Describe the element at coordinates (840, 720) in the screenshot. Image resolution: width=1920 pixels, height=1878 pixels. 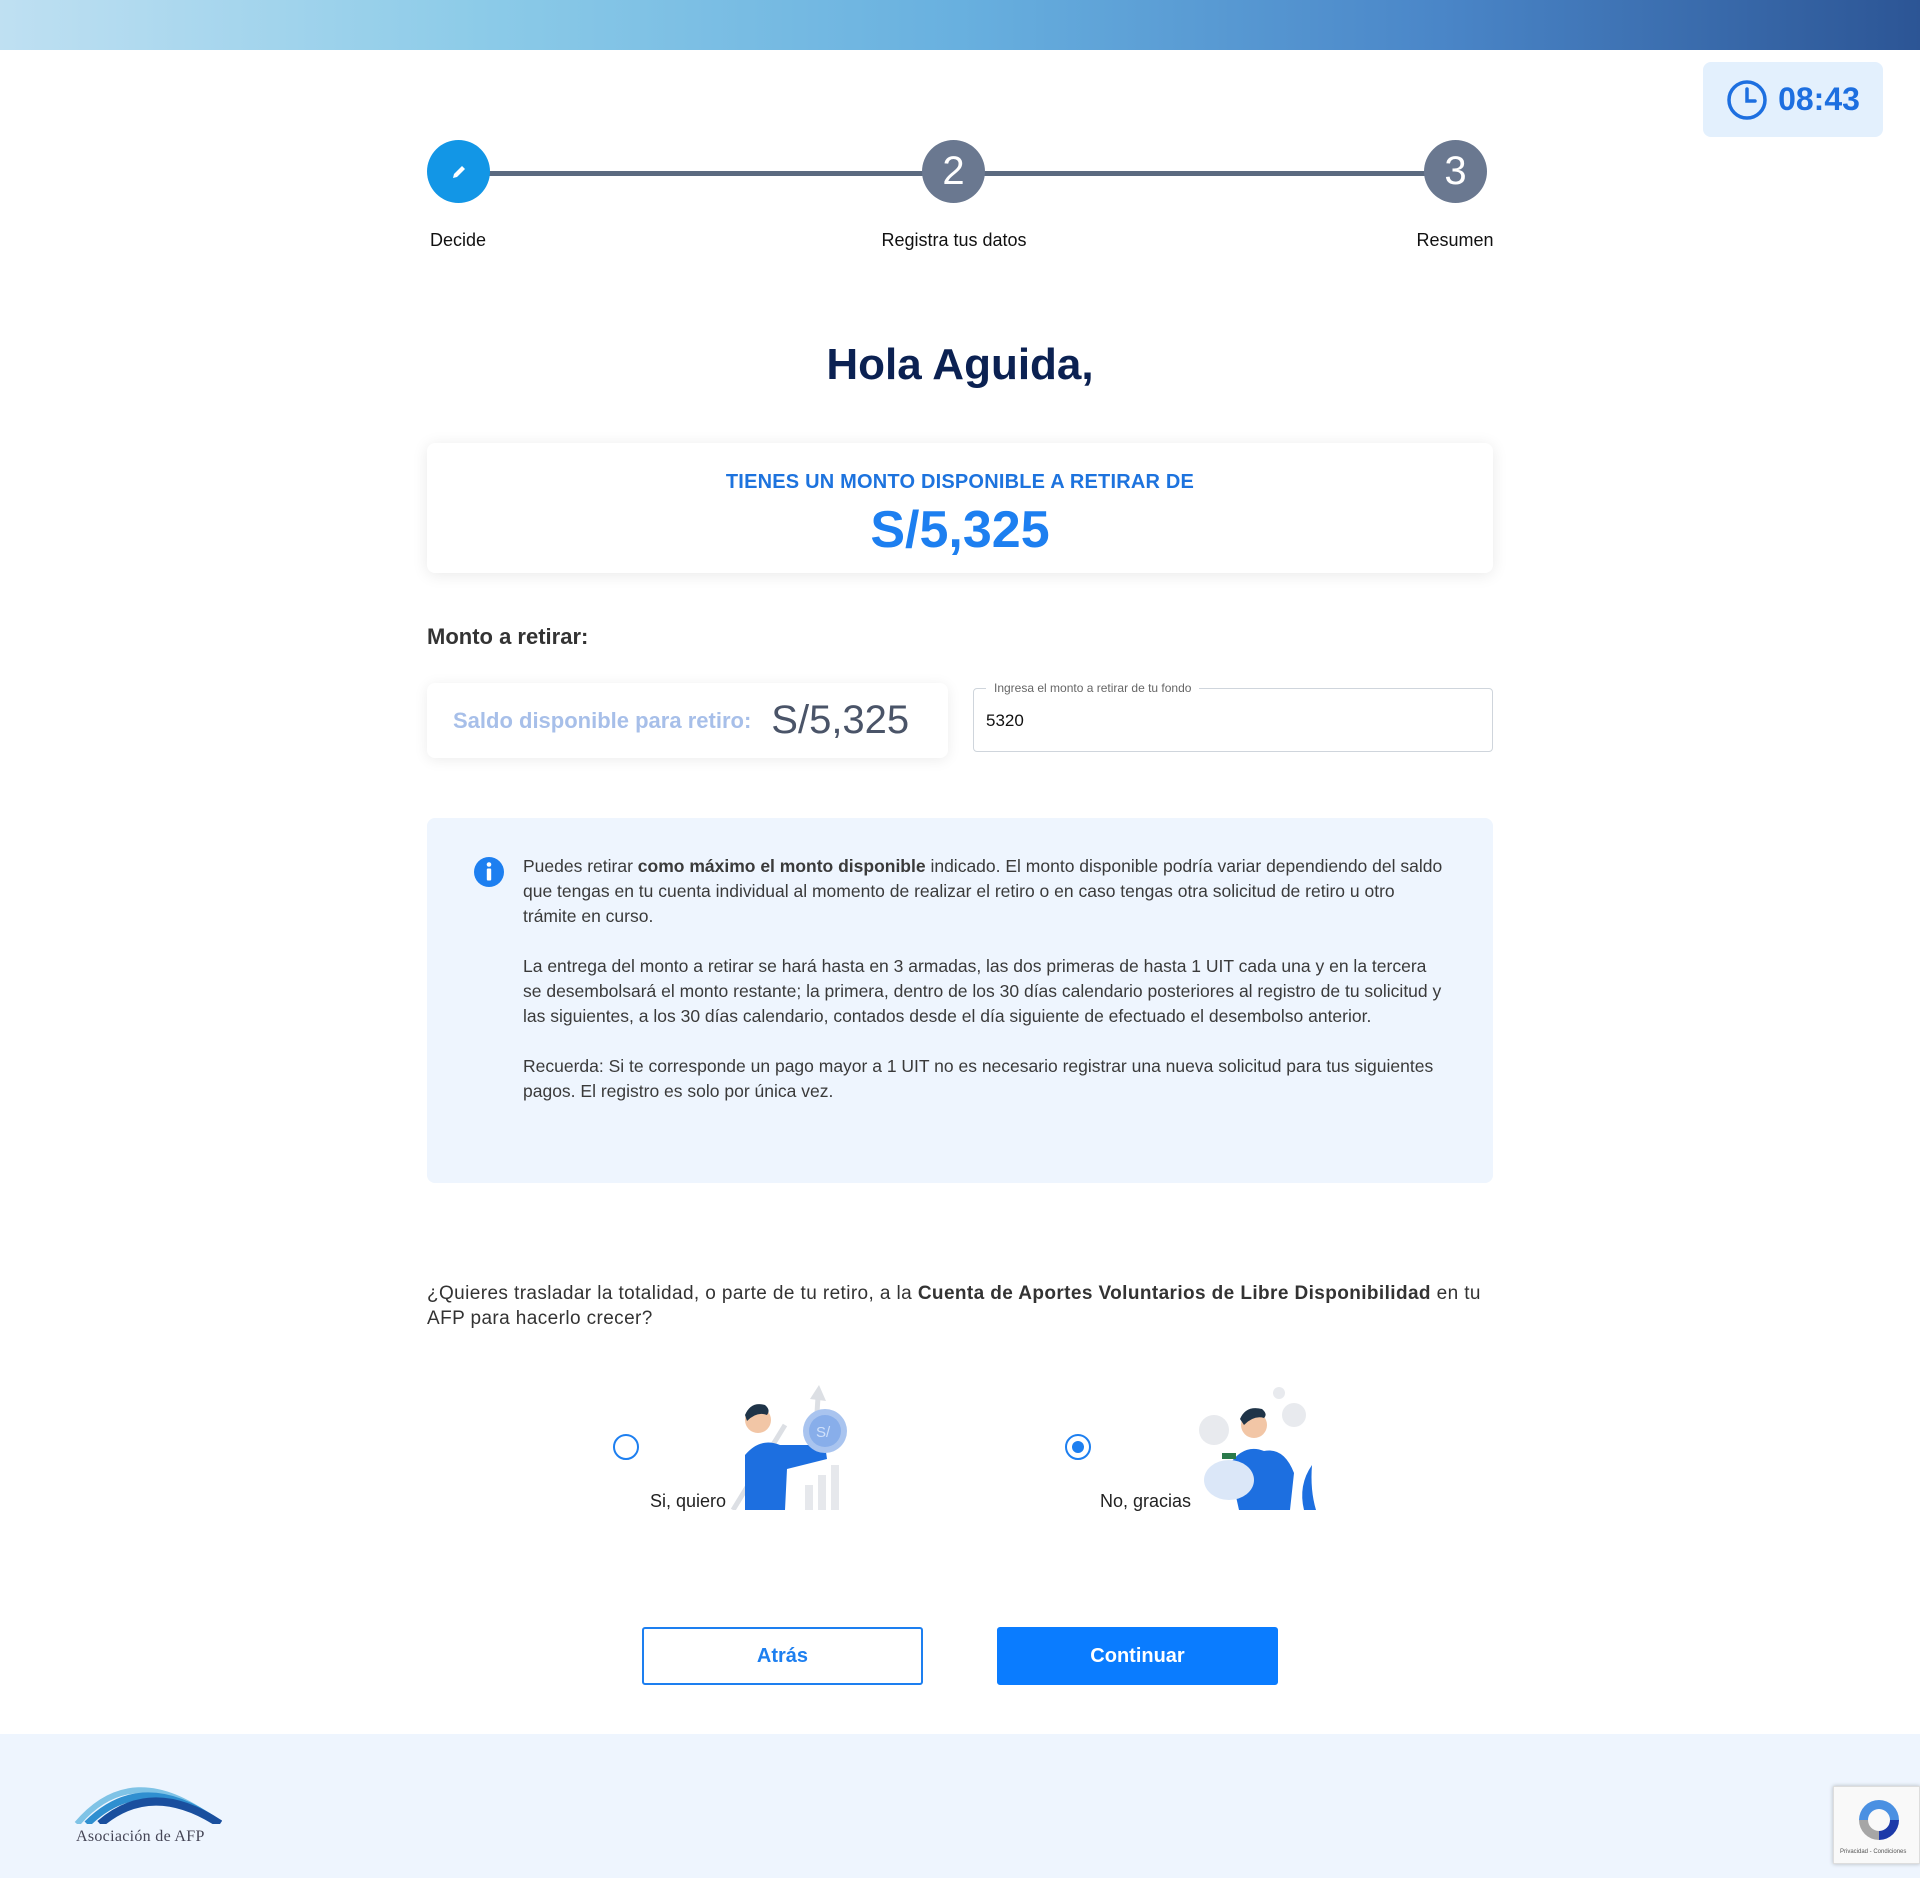
I see `balance-value: S/5,325` at that location.